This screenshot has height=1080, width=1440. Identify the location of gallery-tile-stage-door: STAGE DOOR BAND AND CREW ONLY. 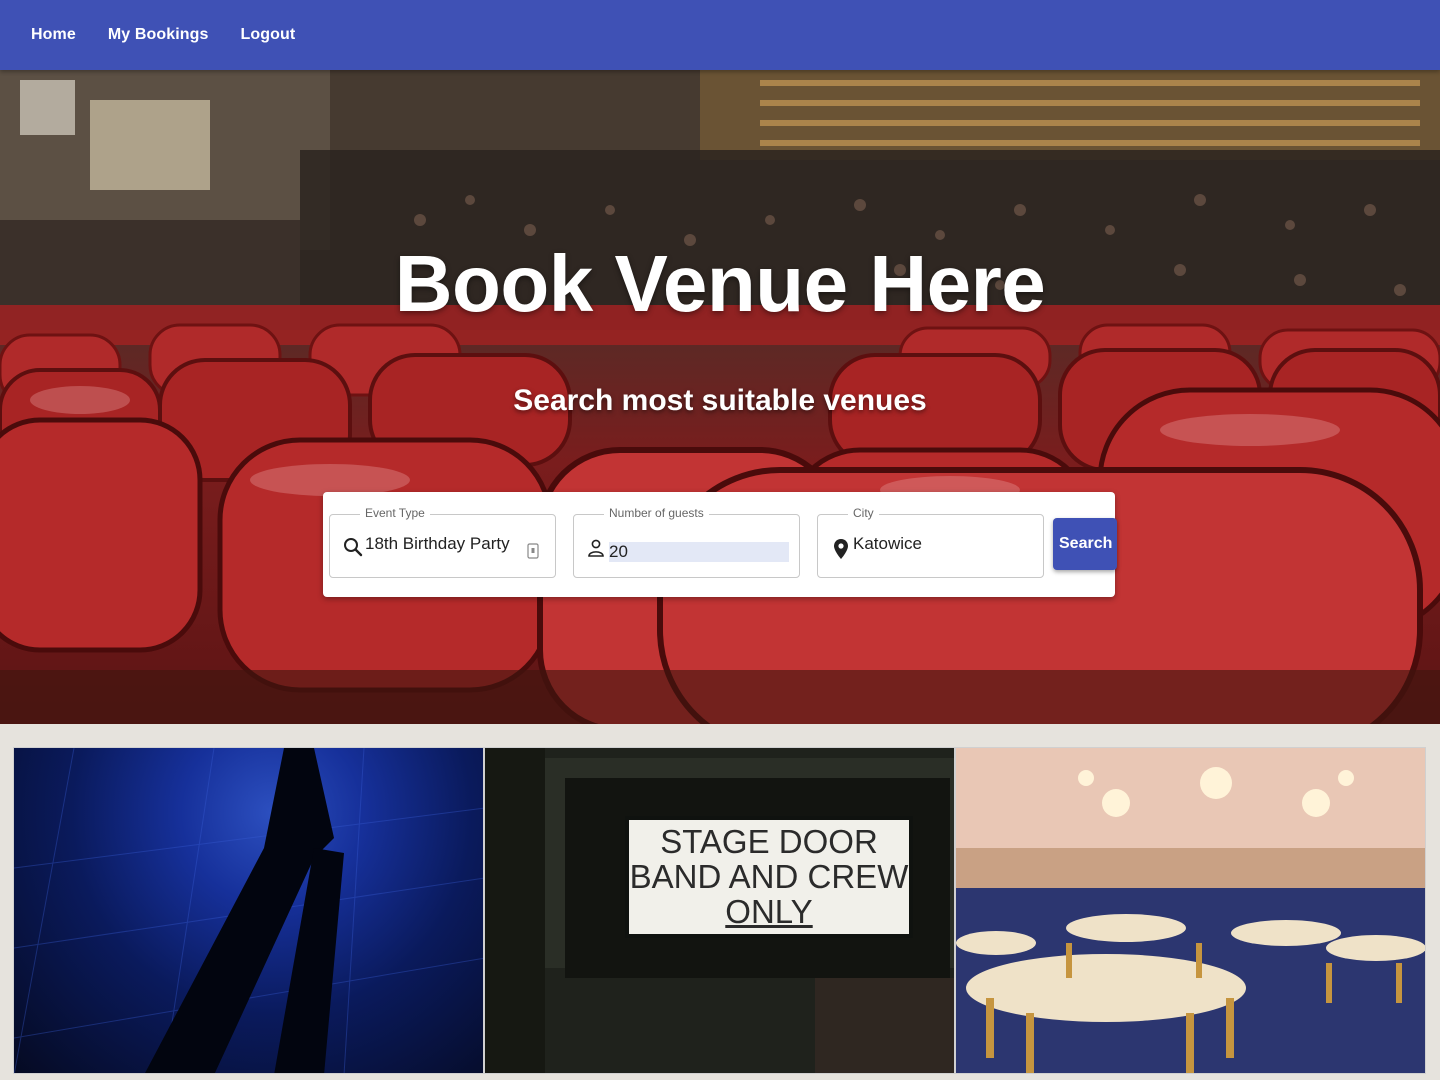
(719, 910).